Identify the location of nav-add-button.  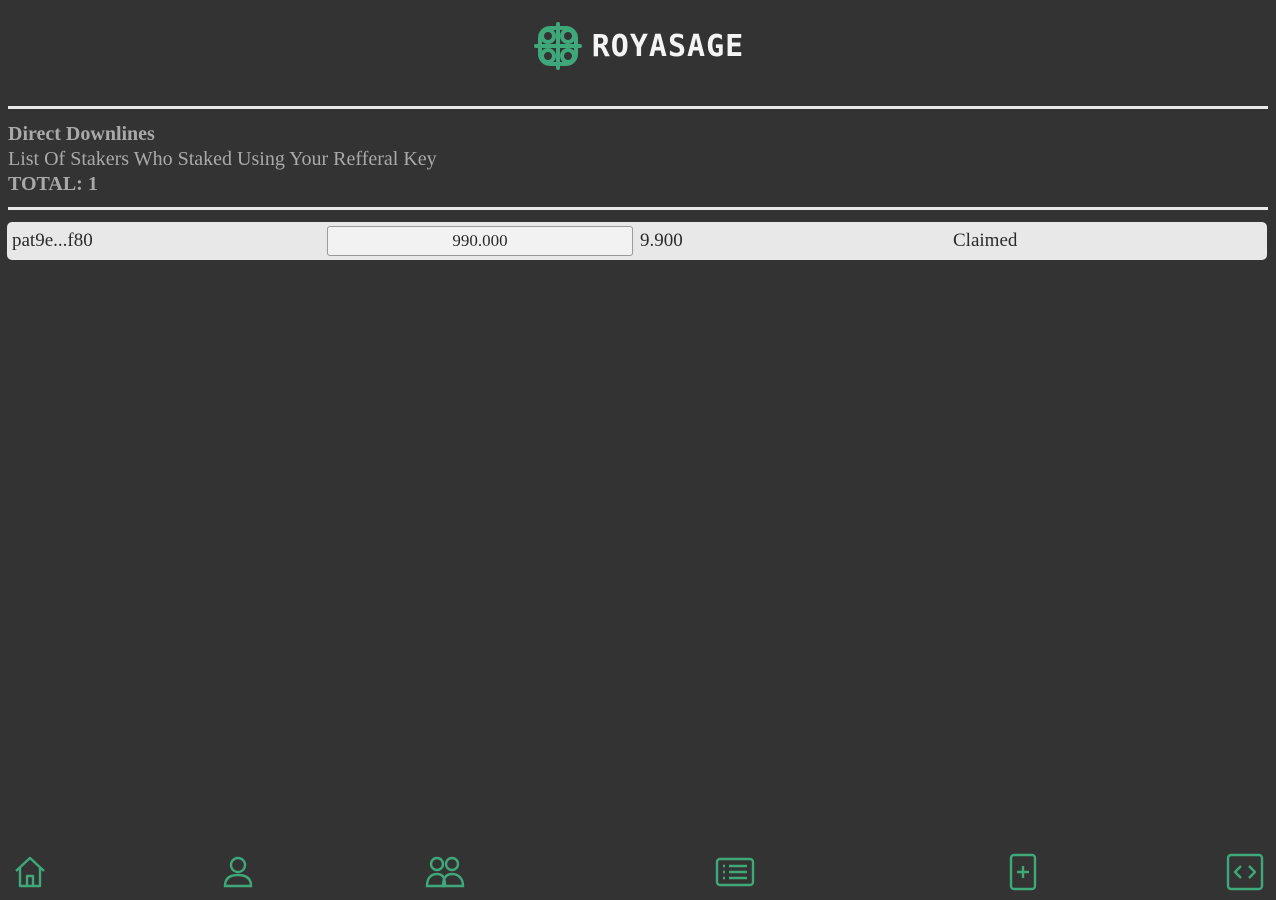
(1023, 872).